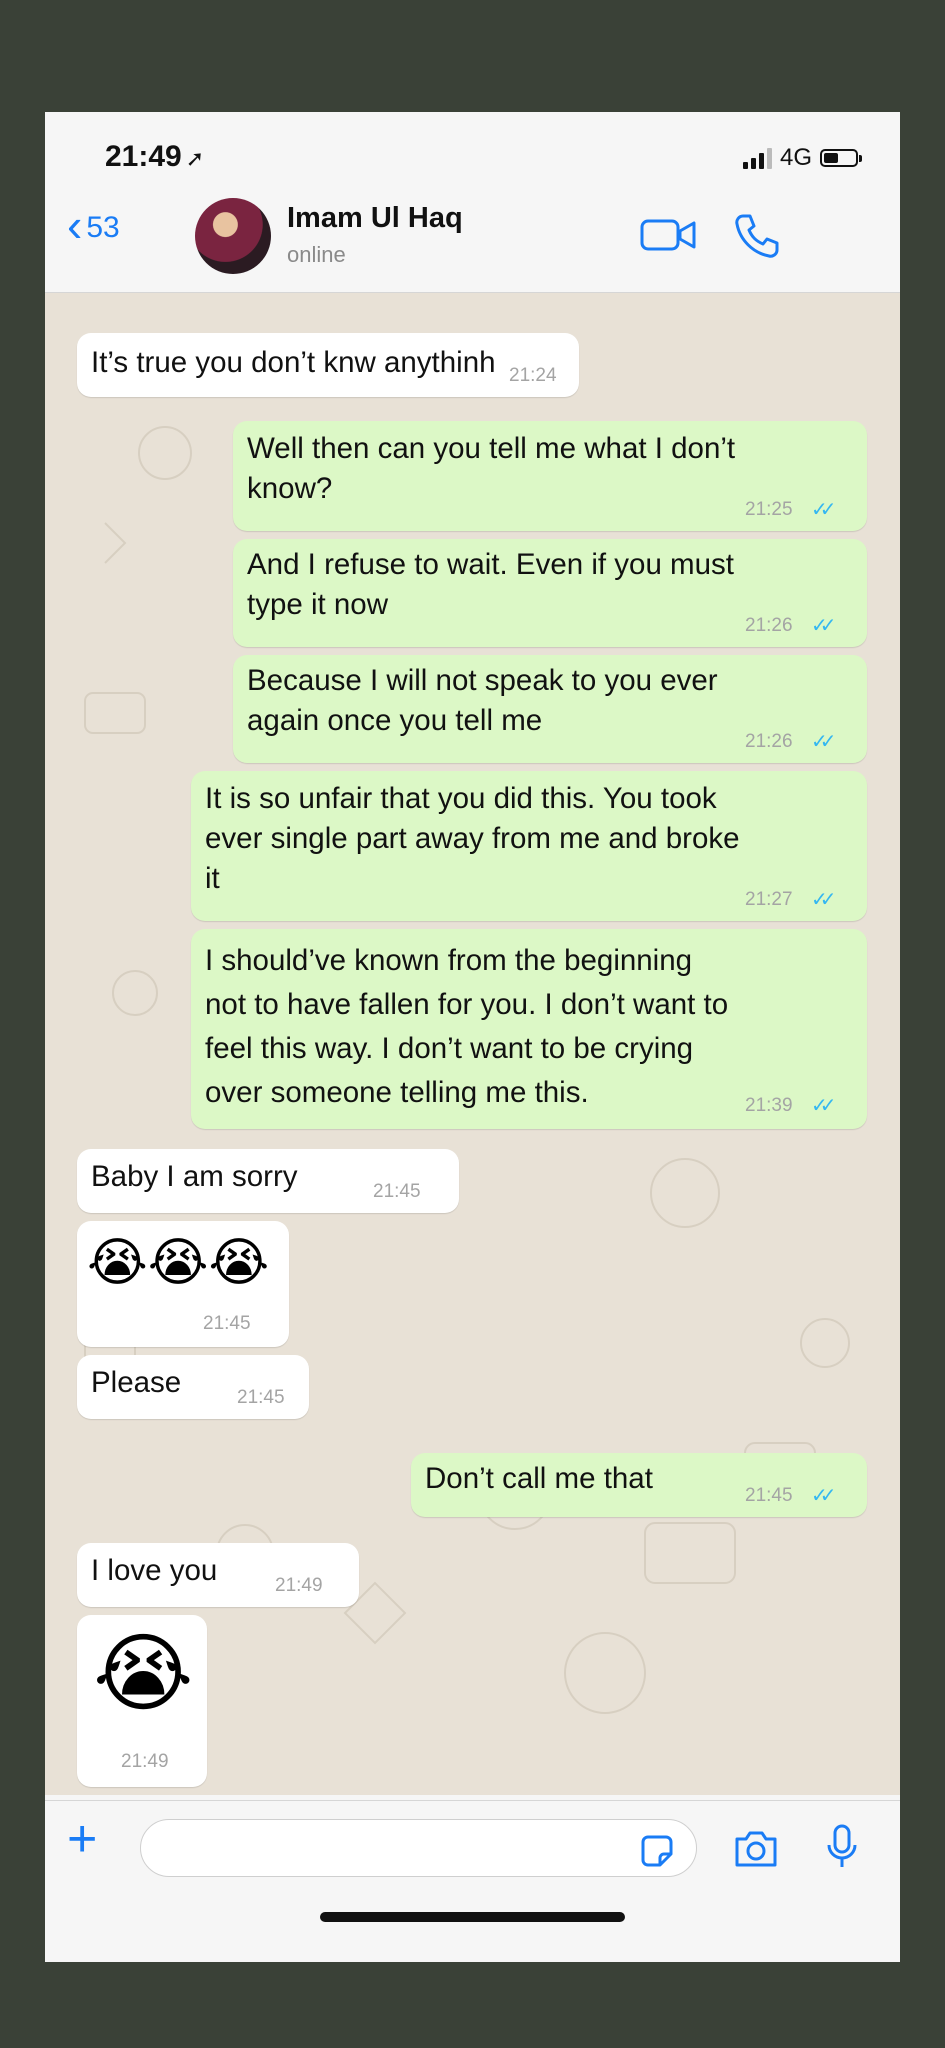  I want to click on back-chevron-icon: ‹, so click(75, 225).